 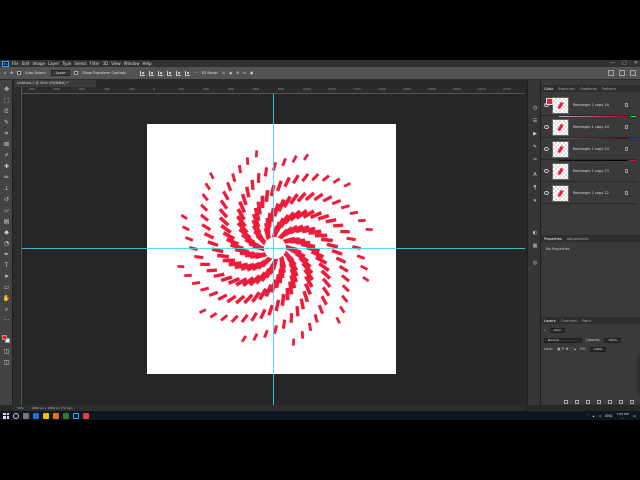 I want to click on layer-name: Rectangle 1 copy 22, so click(x=591, y=193).